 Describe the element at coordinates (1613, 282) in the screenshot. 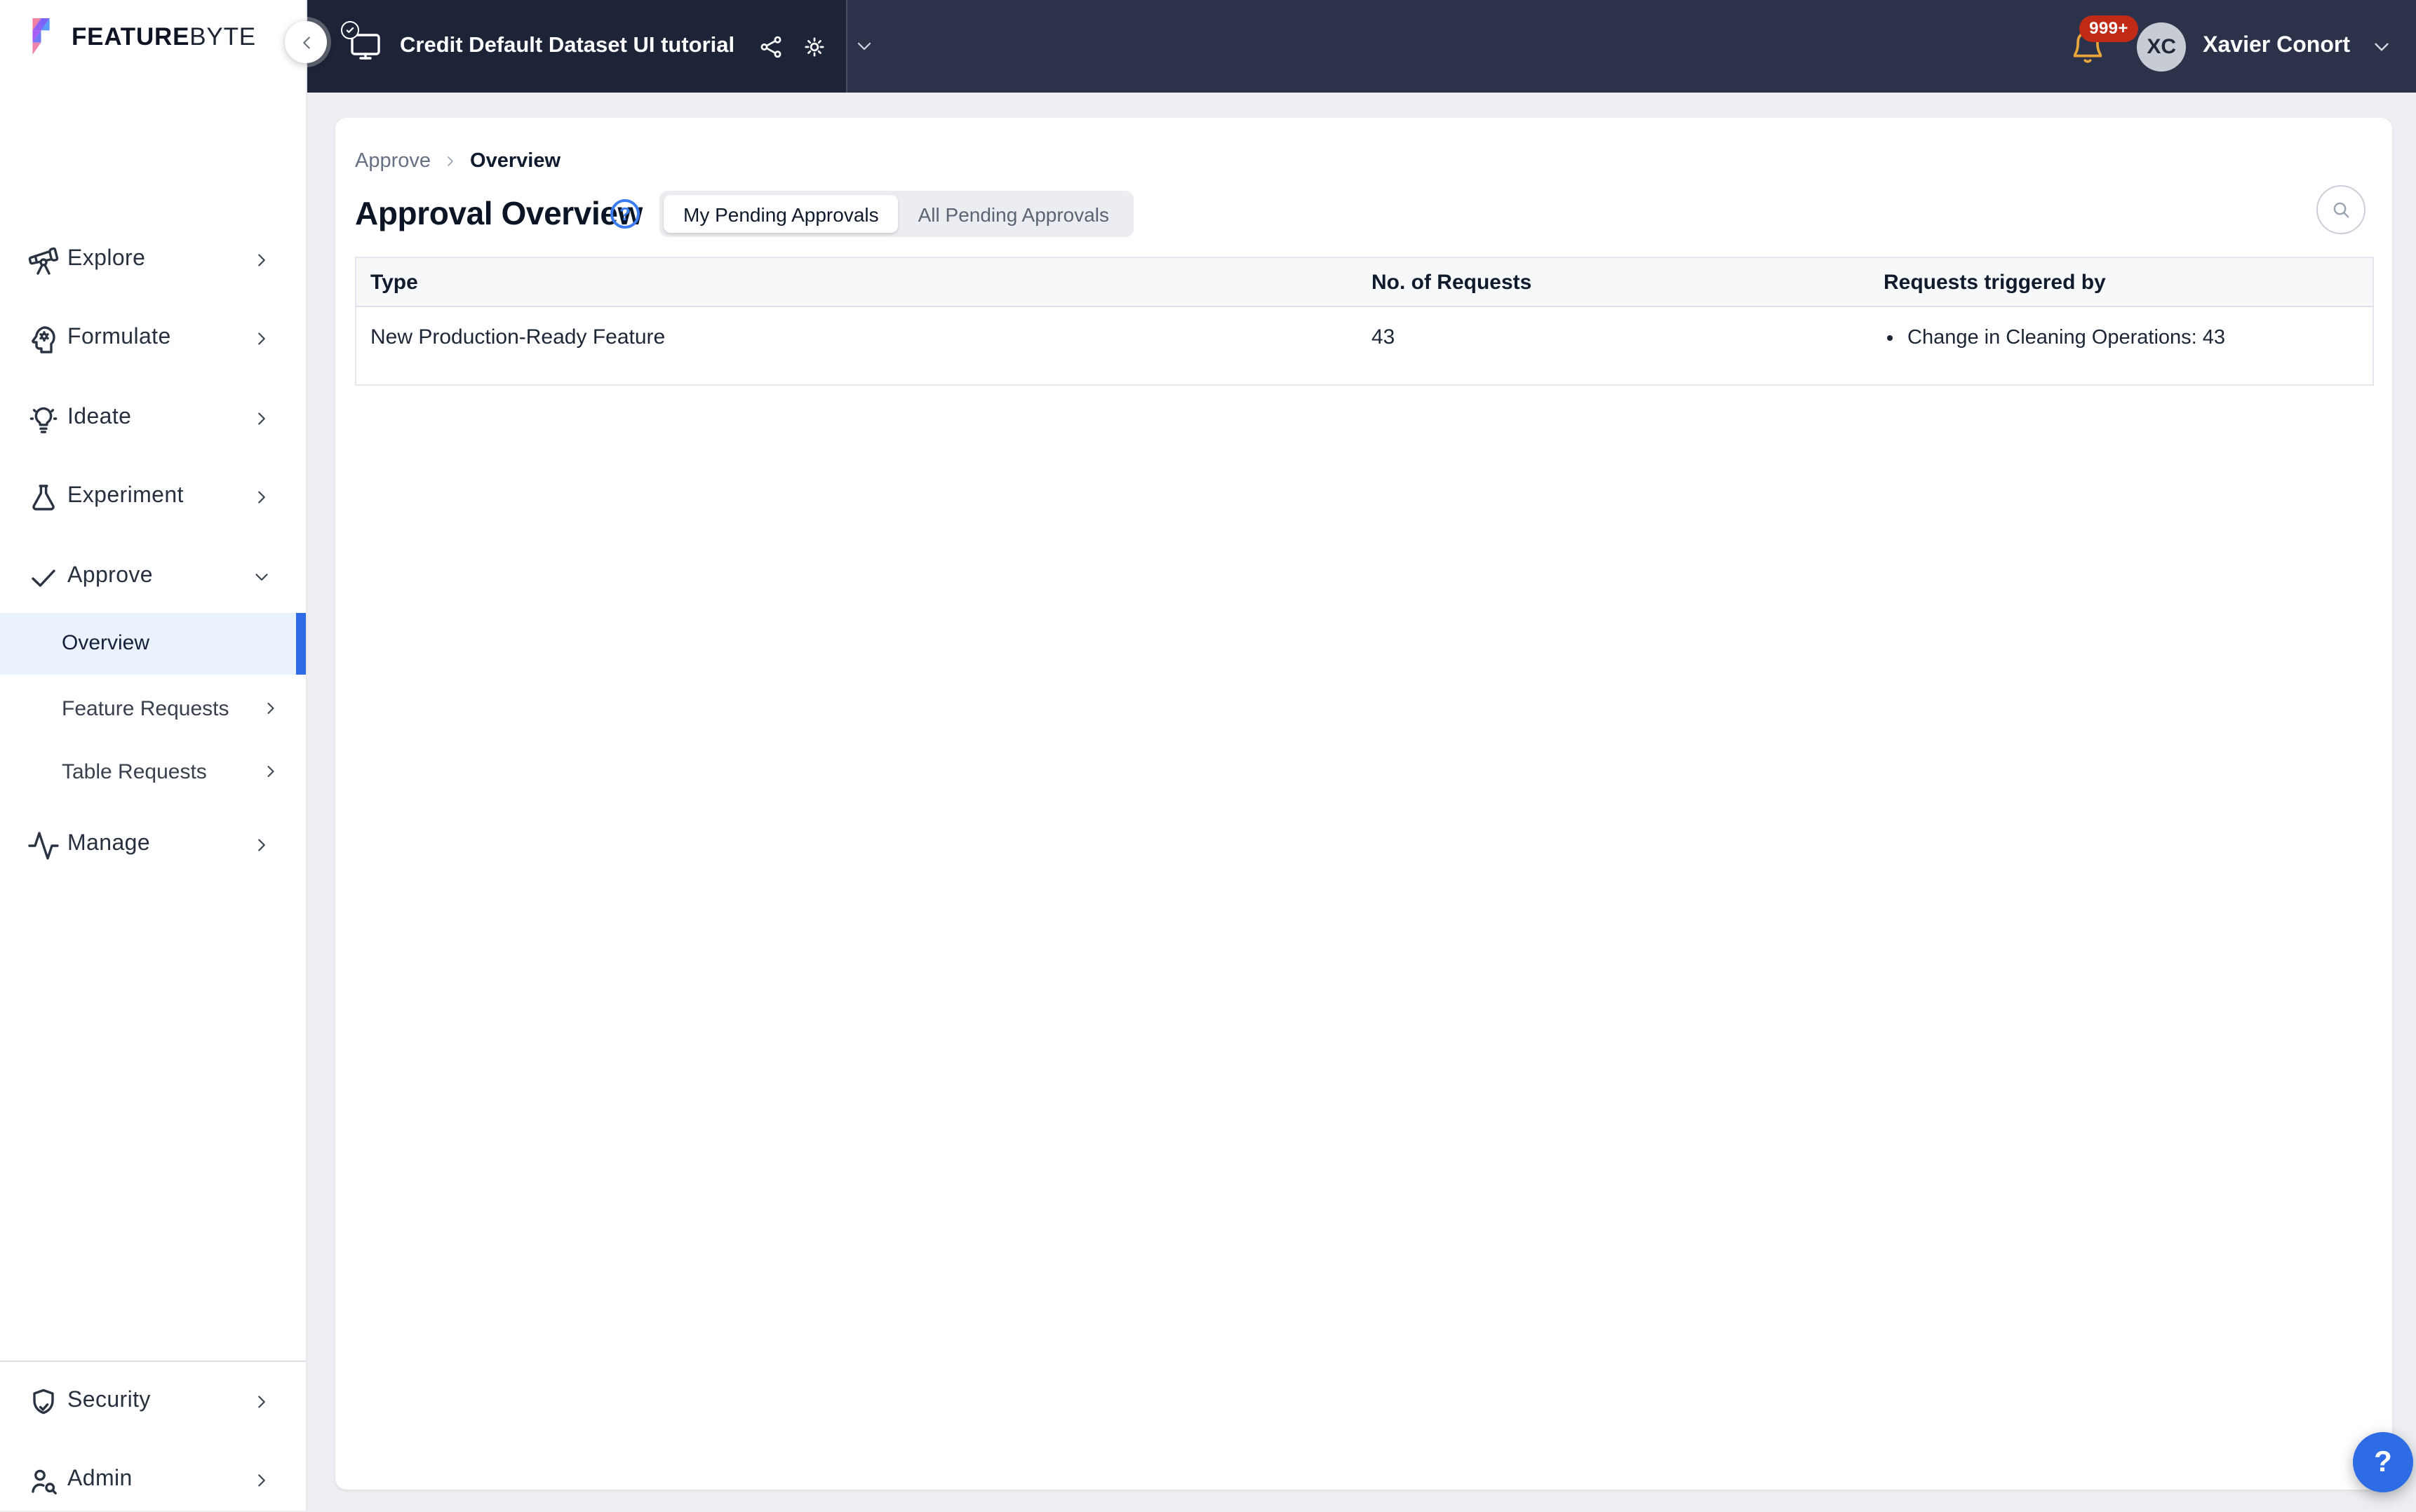

I see `column-header-no-of-requests: No. of Requests` at that location.